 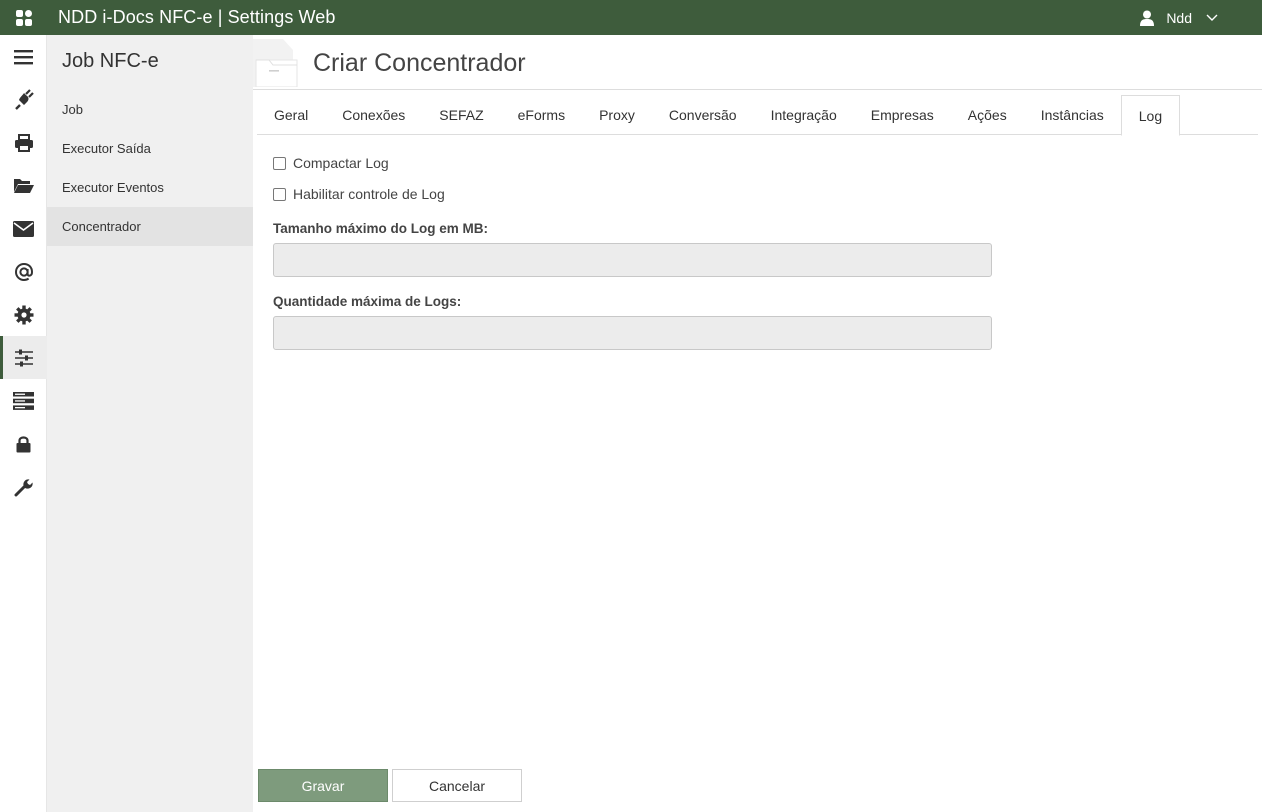 I want to click on tamanho-maximo-input, so click(x=632, y=260).